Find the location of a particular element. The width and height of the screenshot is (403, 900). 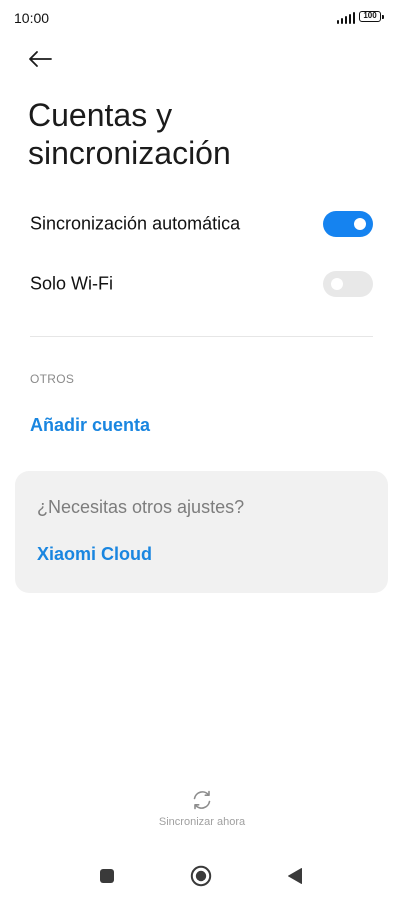

page-title-line2: sincronización is located at coordinates (129, 153).